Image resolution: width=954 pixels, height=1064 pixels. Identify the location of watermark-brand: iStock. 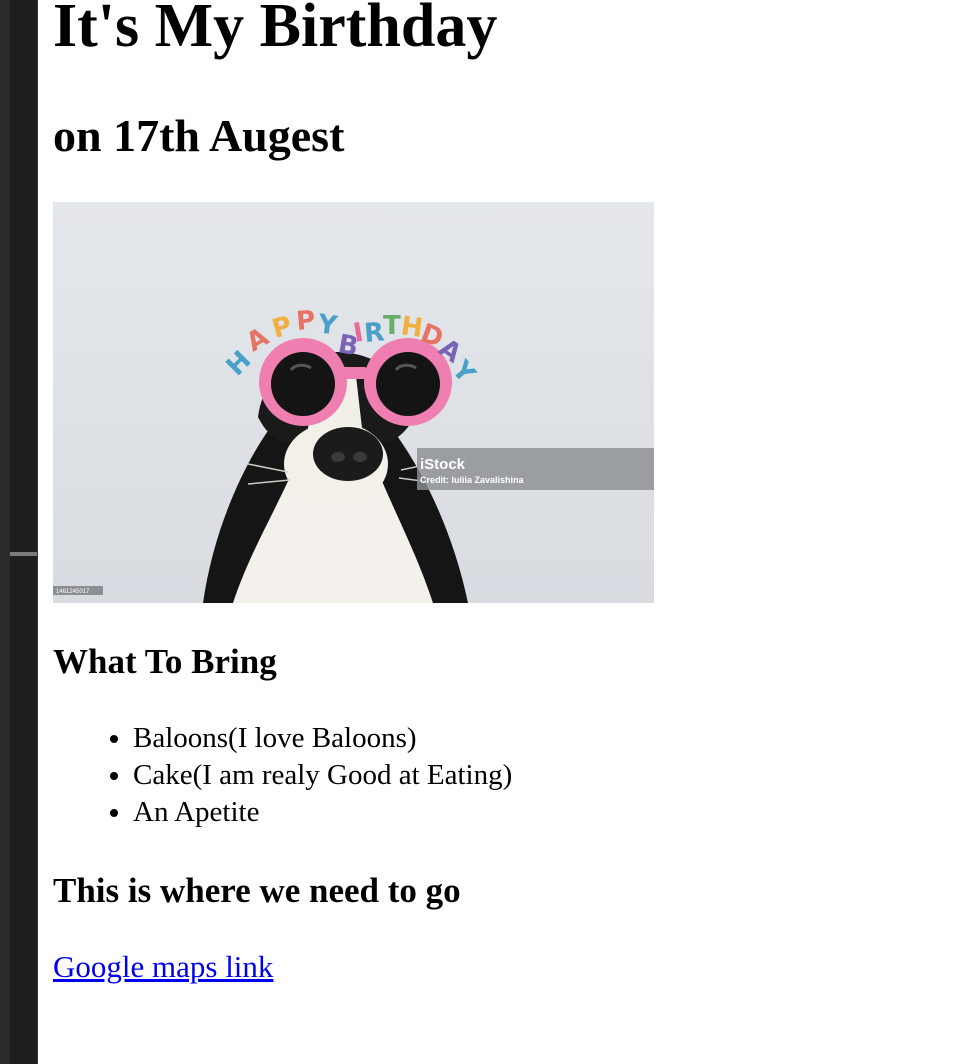
(443, 464).